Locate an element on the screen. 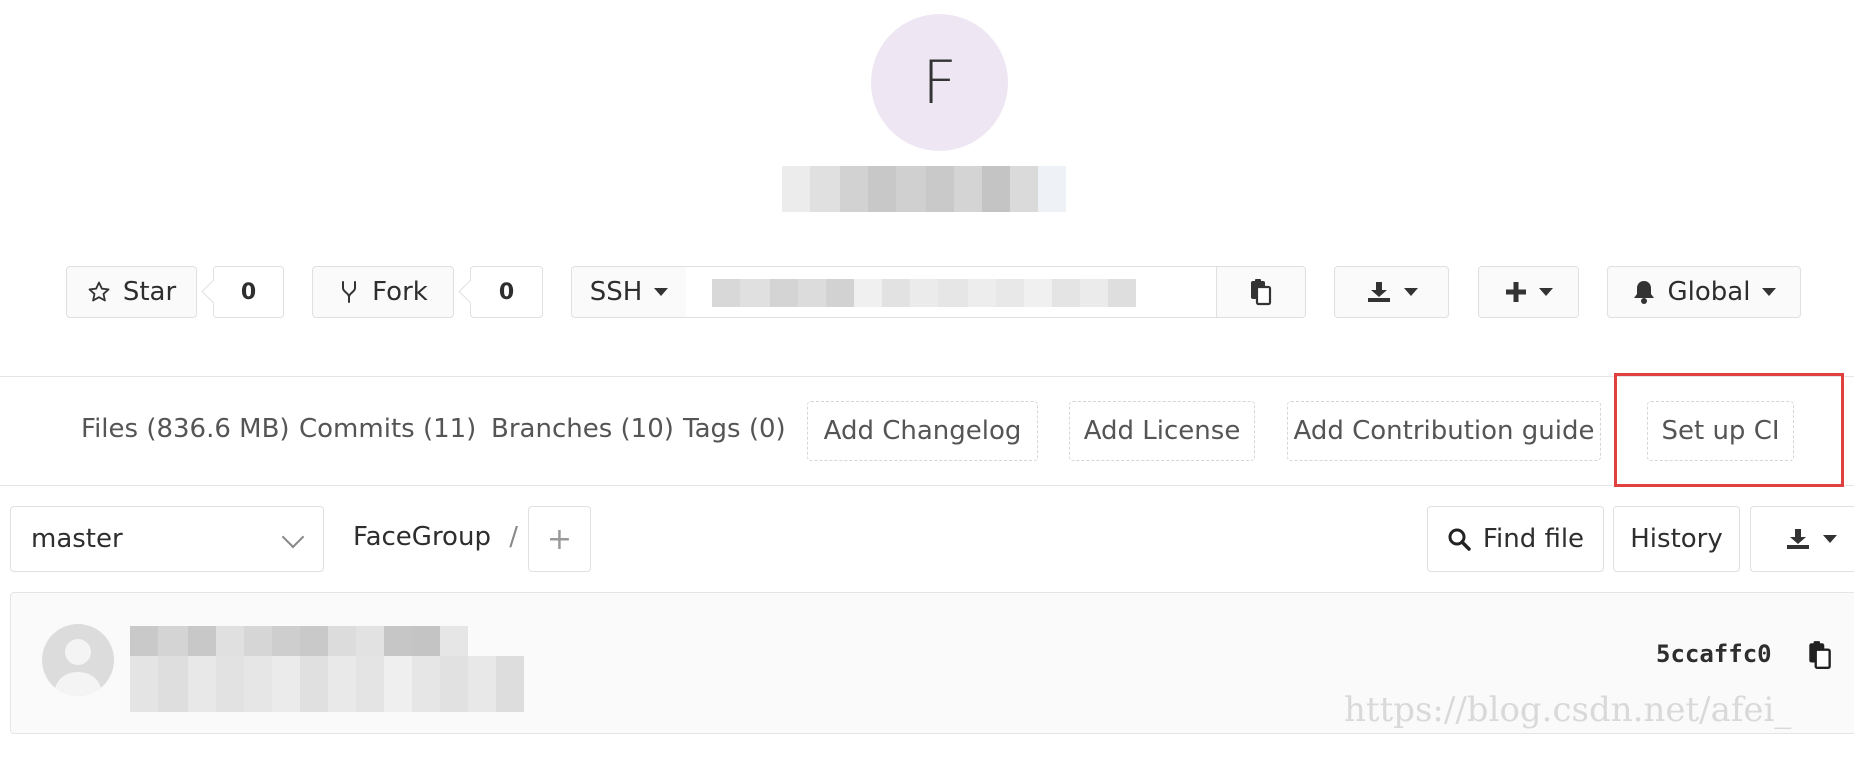 This screenshot has height=778, width=1854. copy-sha-button is located at coordinates (1821, 655).